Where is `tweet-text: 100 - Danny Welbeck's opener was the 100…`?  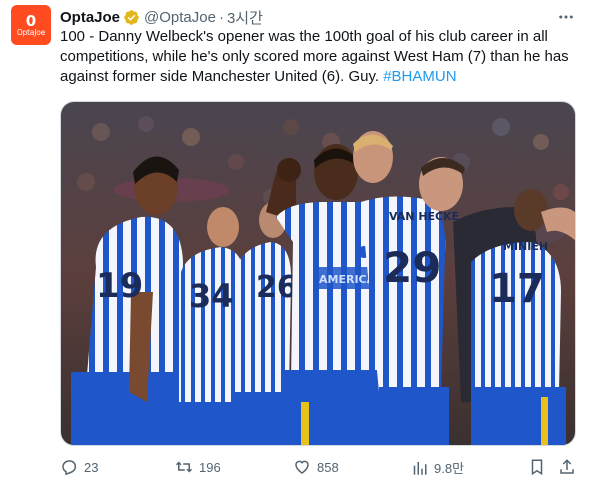 tweet-text: 100 - Danny Welbeck's opener was the 100… is located at coordinates (320, 57).